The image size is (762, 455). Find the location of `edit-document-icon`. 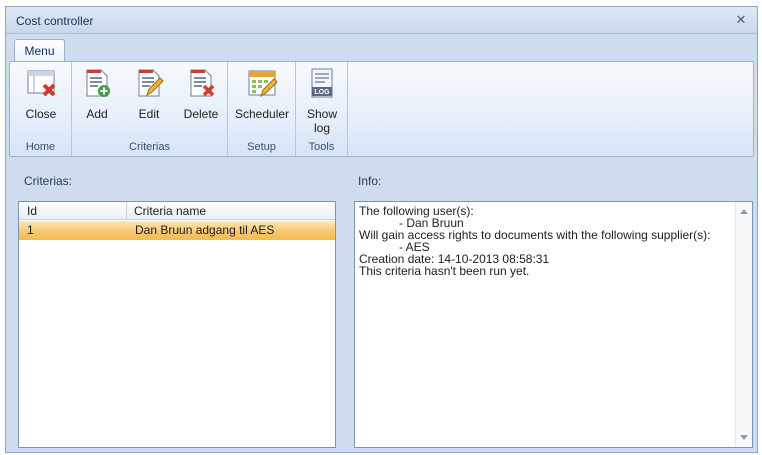

edit-document-icon is located at coordinates (151, 83).